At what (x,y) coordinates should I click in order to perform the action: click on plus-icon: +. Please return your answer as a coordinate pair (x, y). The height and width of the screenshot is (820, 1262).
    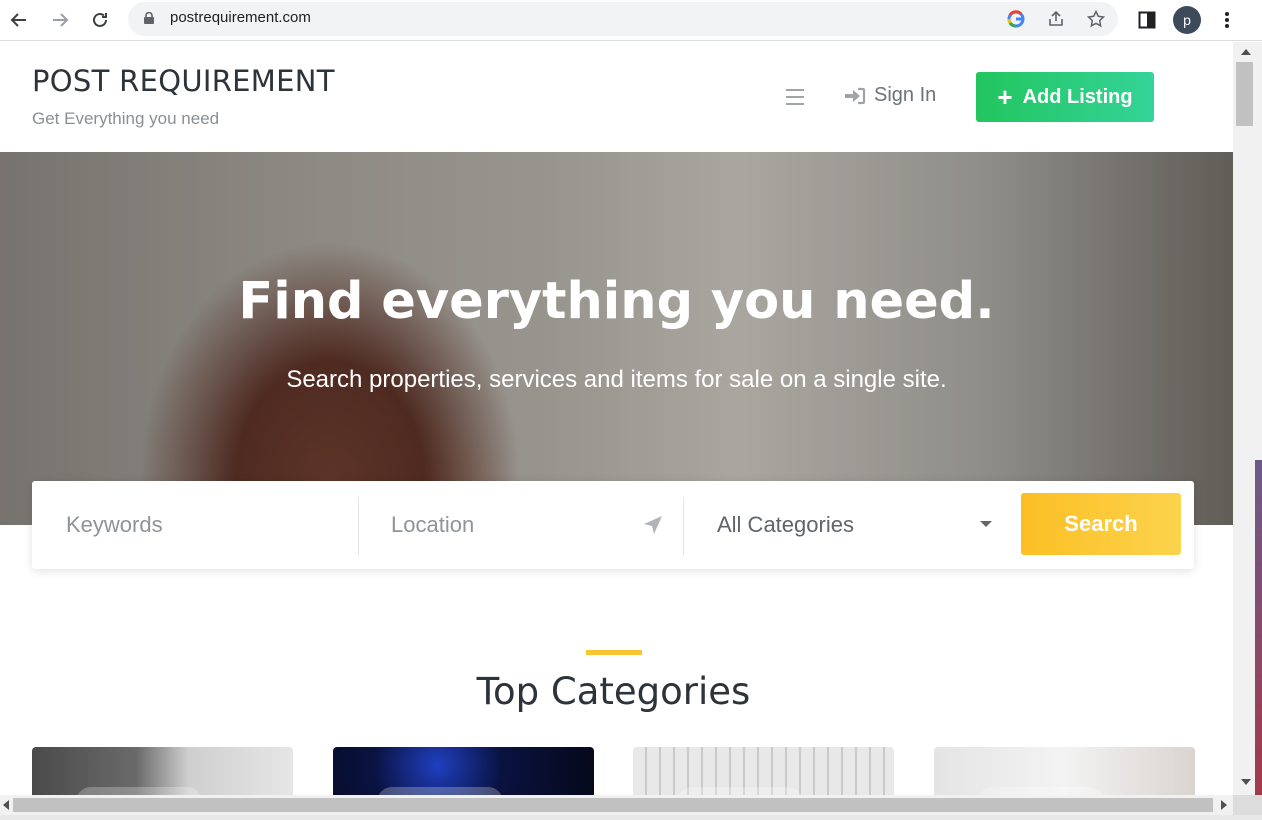
    Looking at the image, I should click on (1005, 97).